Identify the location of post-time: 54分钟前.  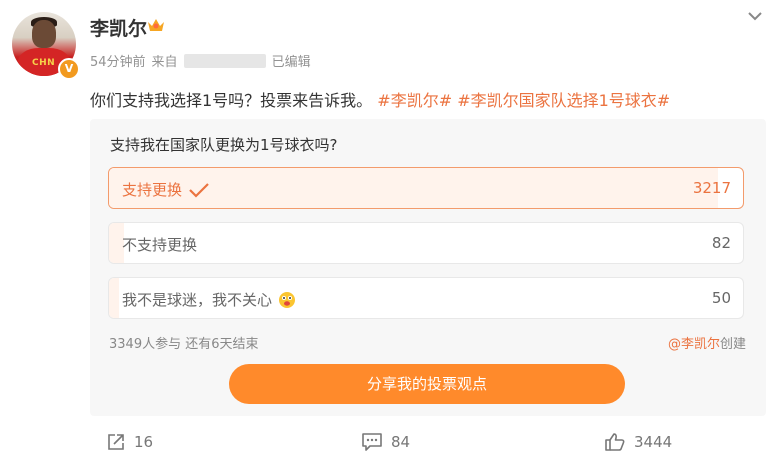
(118, 60).